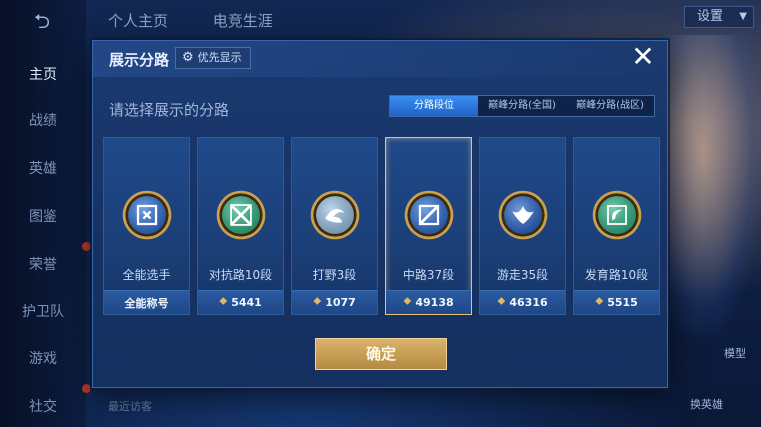 This screenshot has height=427, width=761. I want to click on priority-display-label: 优先显示, so click(219, 57).